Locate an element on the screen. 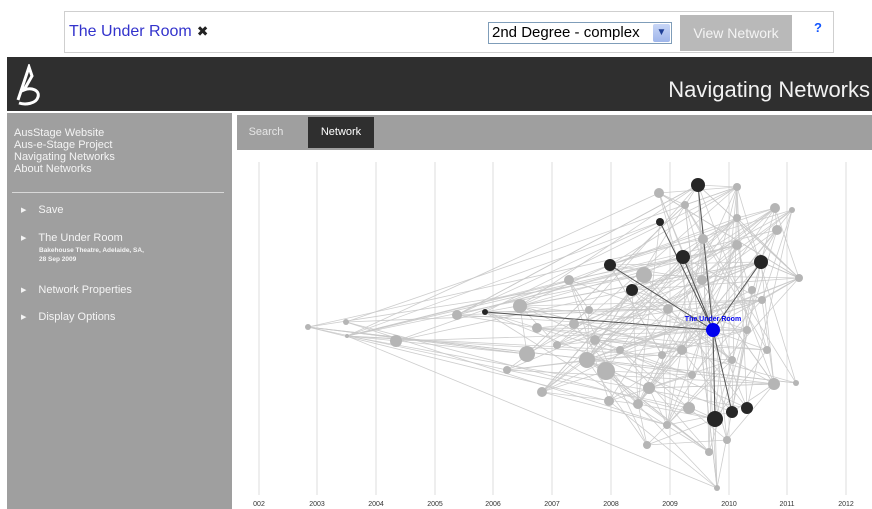 This screenshot has width=872, height=509. chevron-down-icon: ▼ is located at coordinates (661, 33).